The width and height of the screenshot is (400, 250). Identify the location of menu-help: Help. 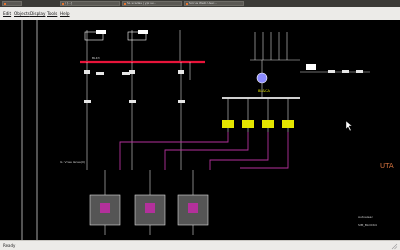
(65, 13).